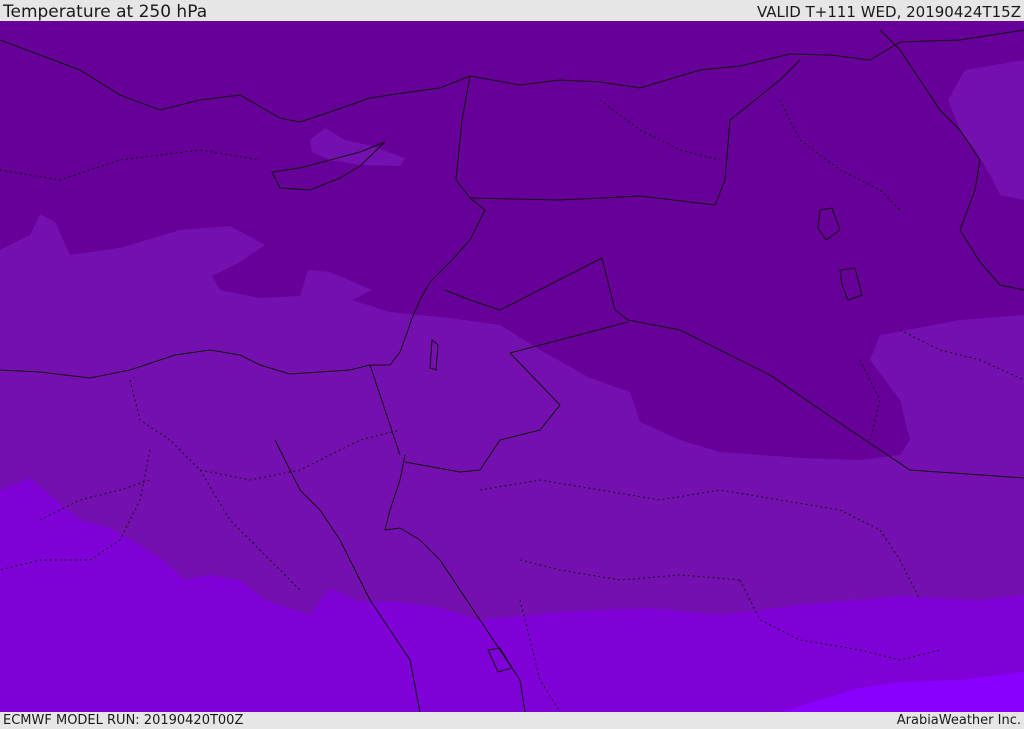 Image resolution: width=1024 pixels, height=729 pixels. What do you see at coordinates (958, 720) in the screenshot?
I see `credit-text: ArabiaWeather Inc.` at bounding box center [958, 720].